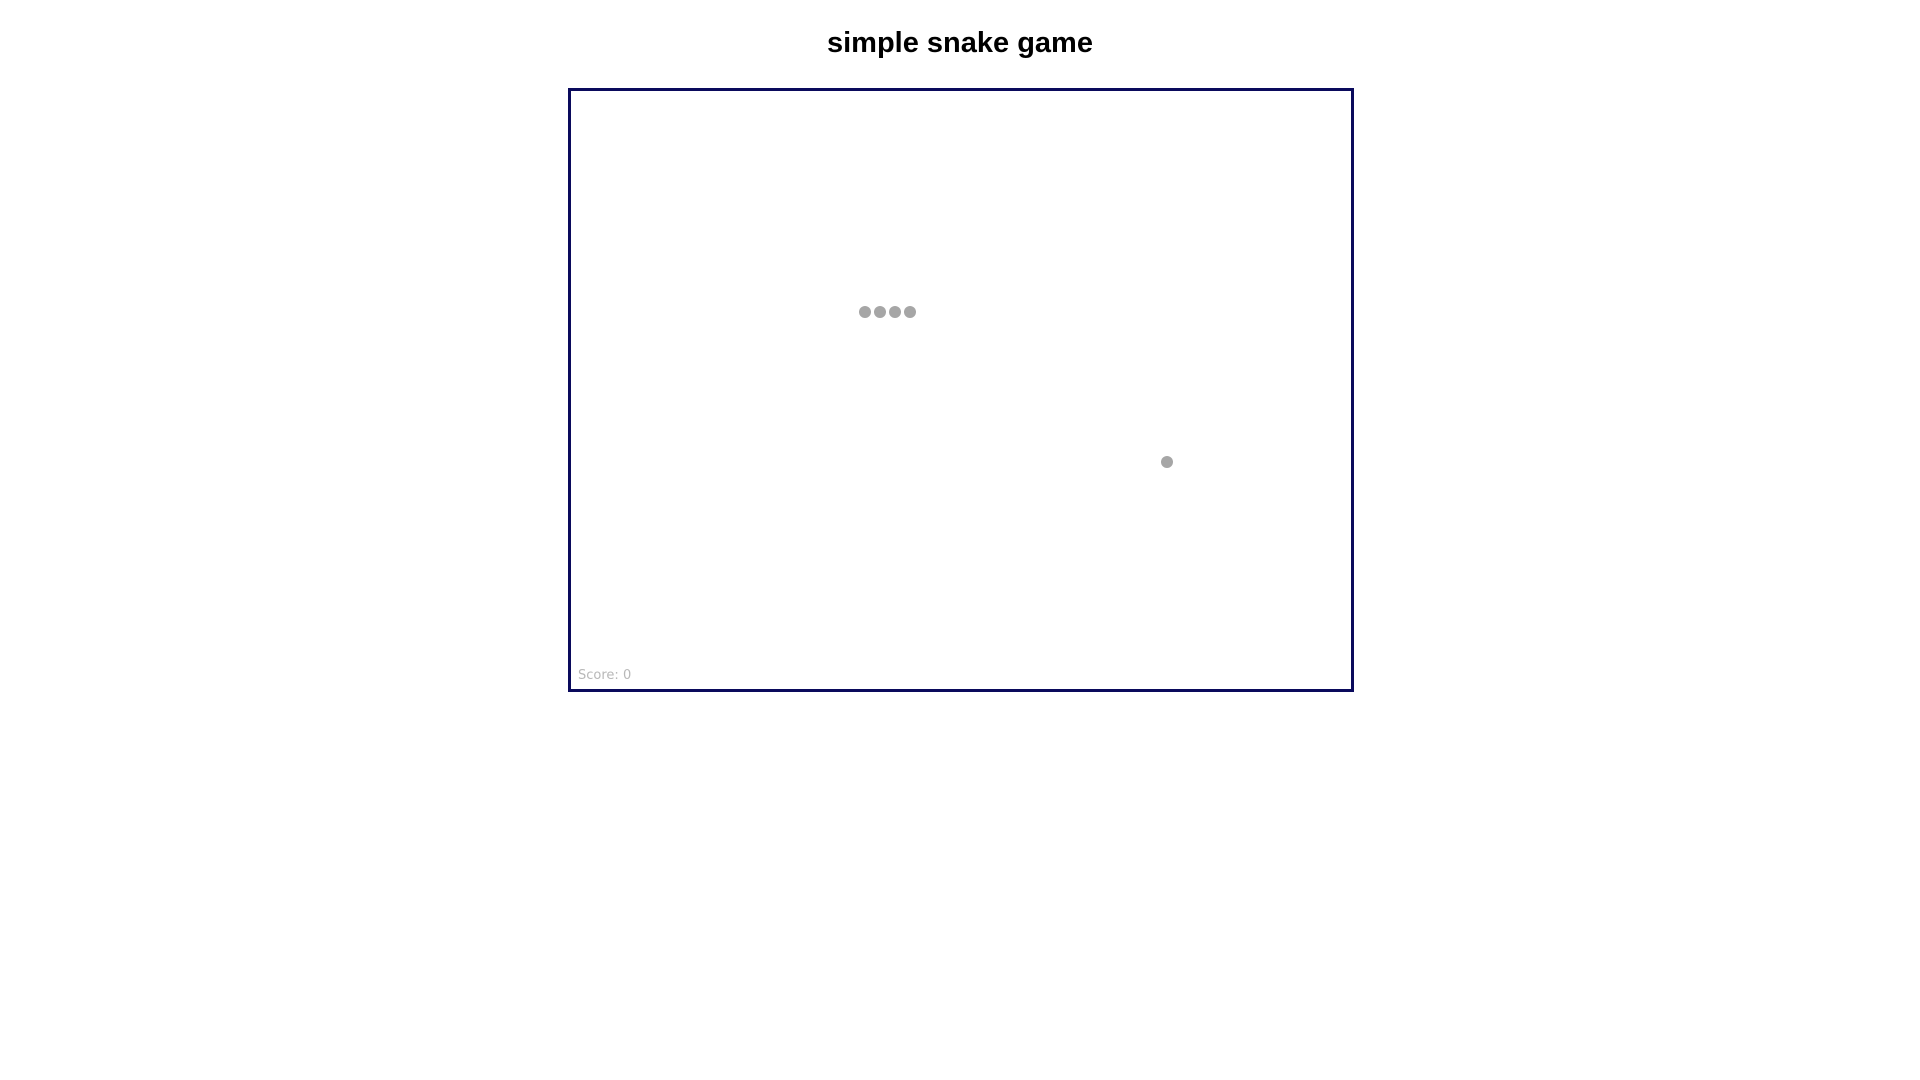 This screenshot has width=1920, height=1080. What do you see at coordinates (960, 43) in the screenshot?
I see `page-title: simple snake game` at bounding box center [960, 43].